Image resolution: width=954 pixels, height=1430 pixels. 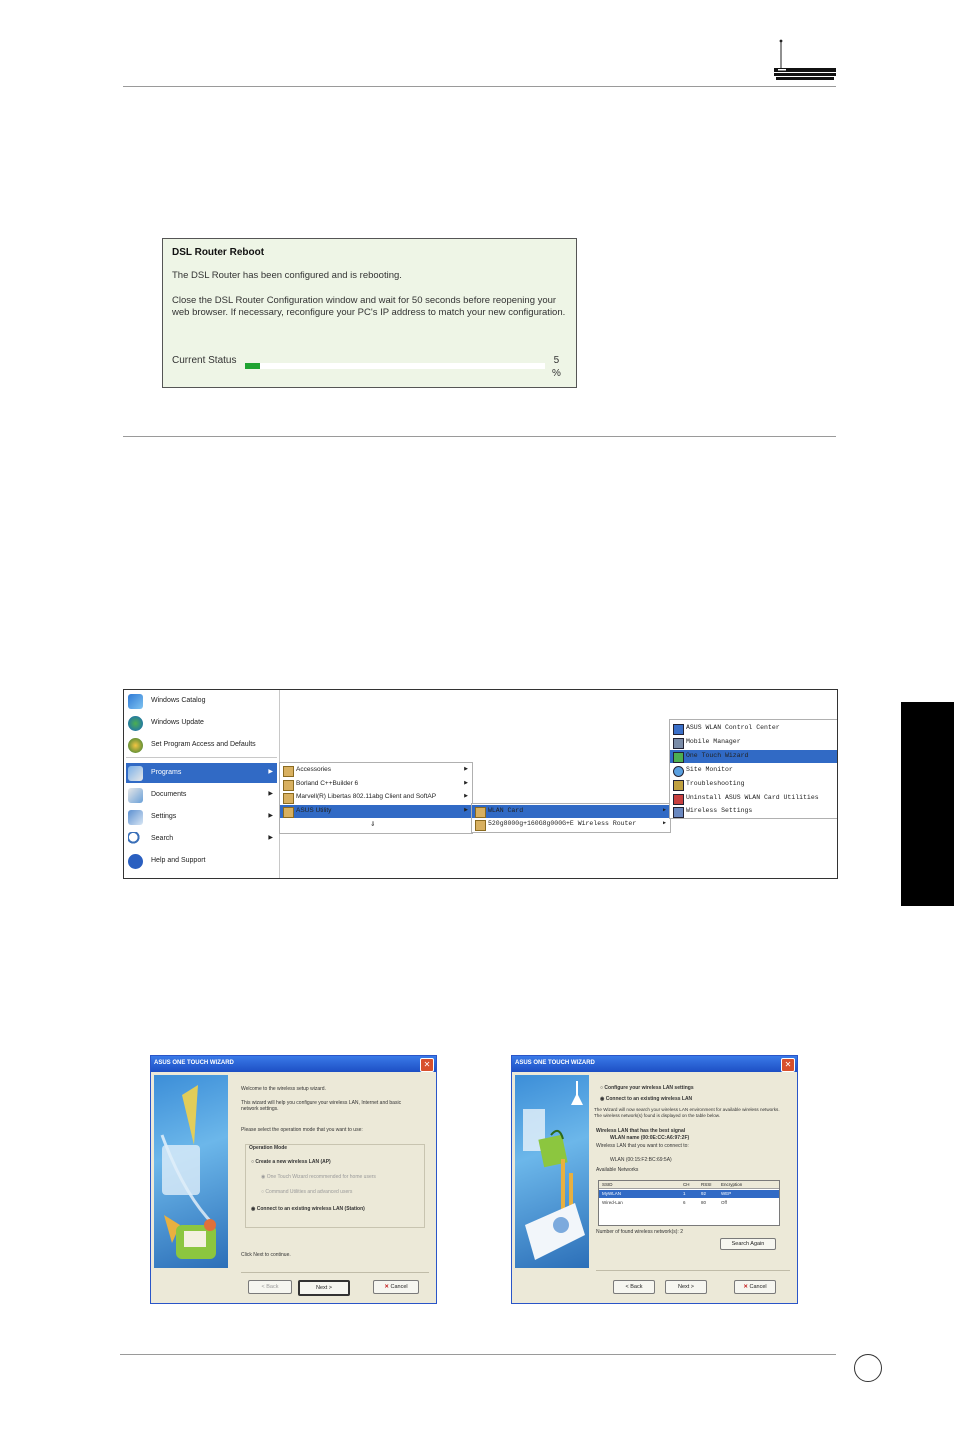 I want to click on submenu-item-mobile-manager: Mobile Manager, so click(x=753, y=742).